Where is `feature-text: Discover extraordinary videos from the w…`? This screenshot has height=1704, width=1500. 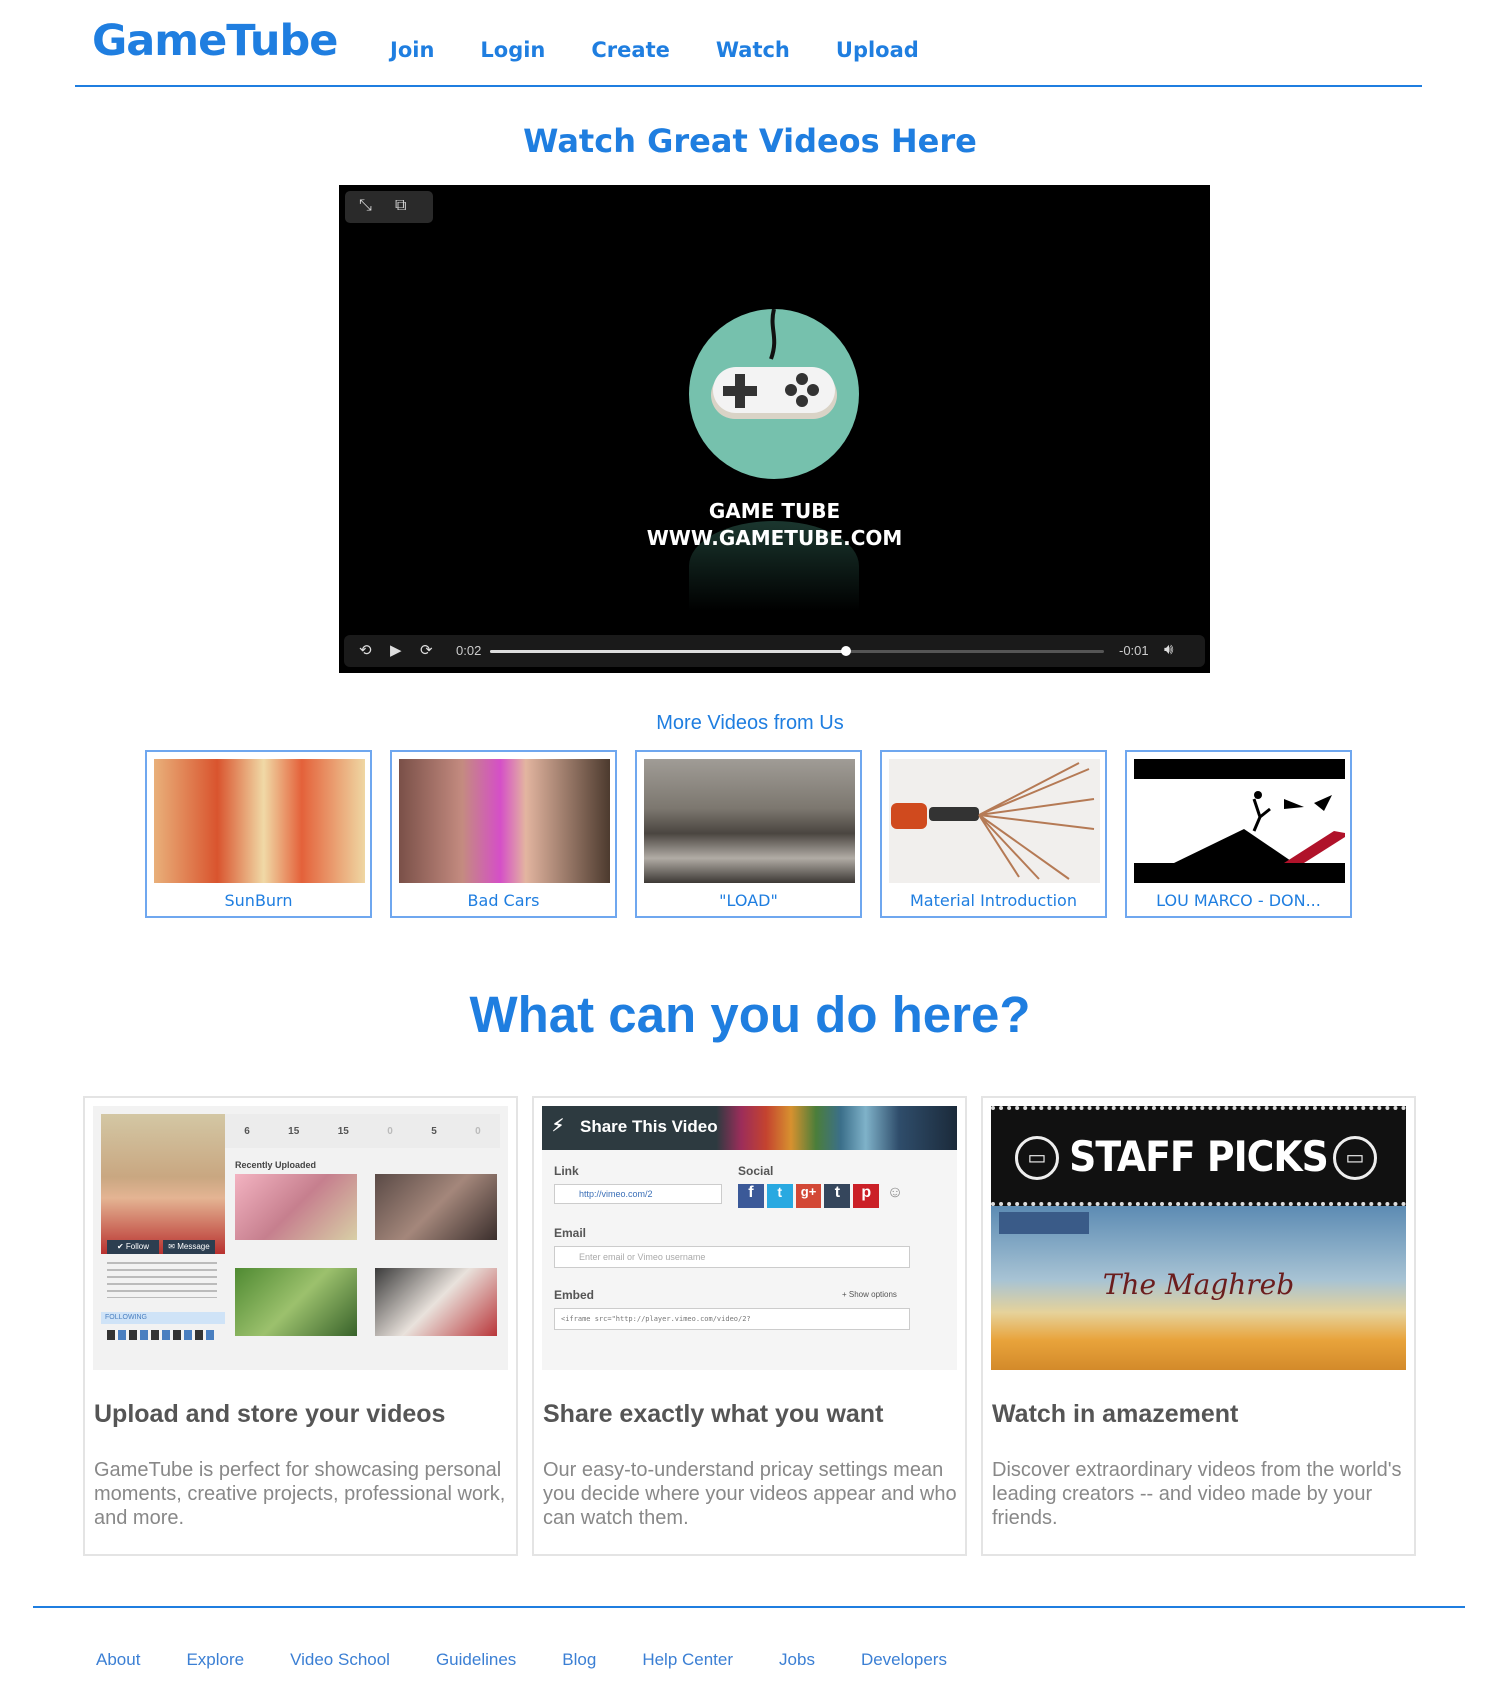 feature-text: Discover extraordinary videos from the w… is located at coordinates (1197, 1494).